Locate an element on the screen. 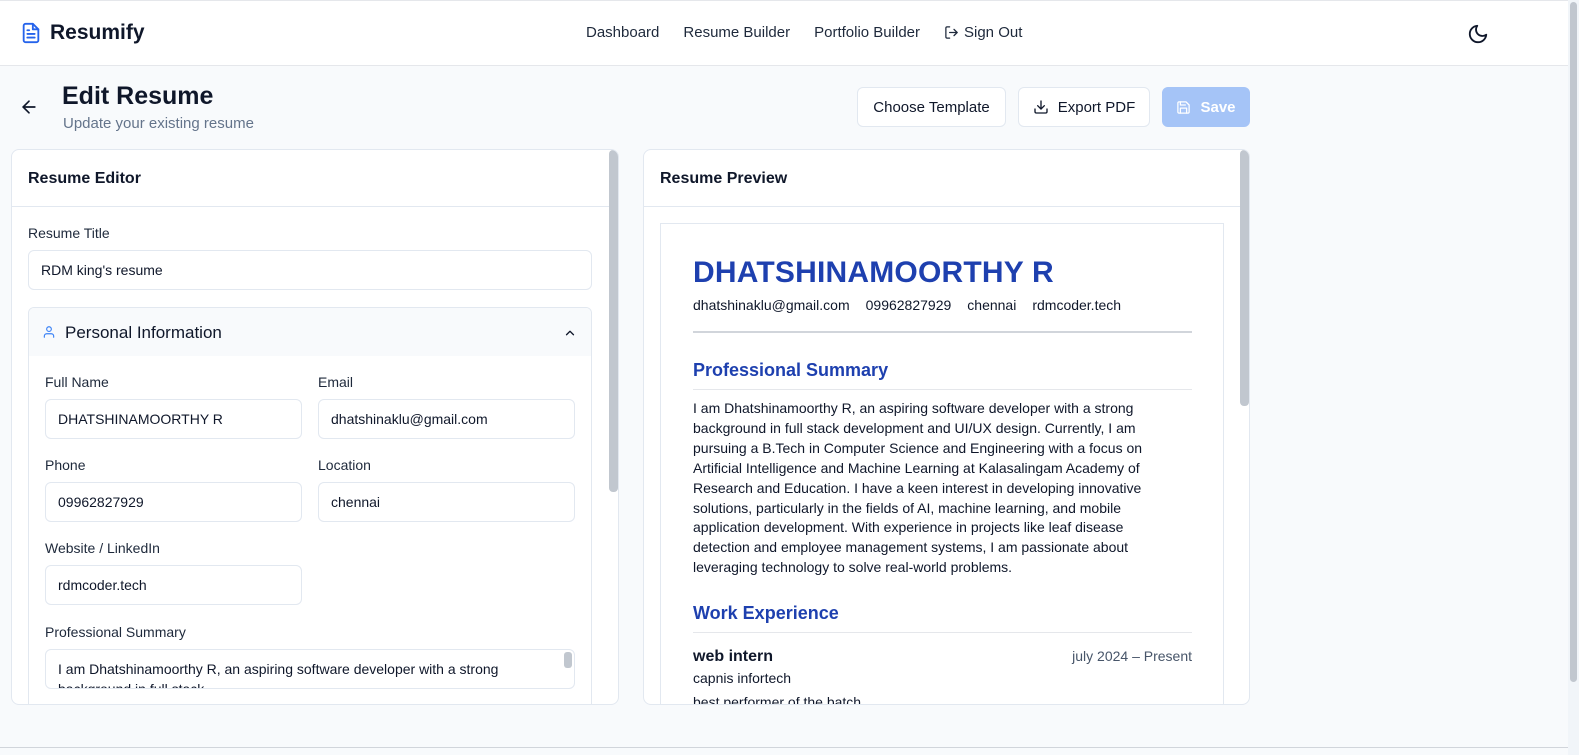 The width and height of the screenshot is (1579, 755). user-icon is located at coordinates (49, 332).